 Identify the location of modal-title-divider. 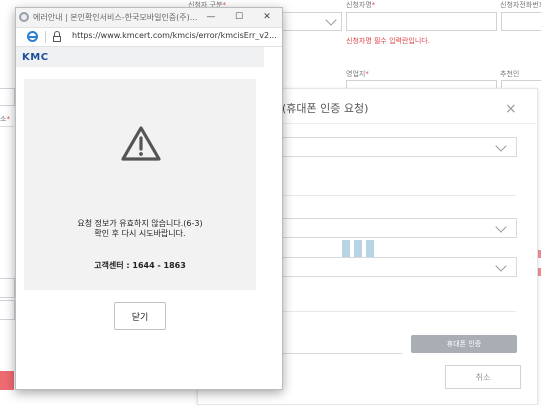
(409, 123).